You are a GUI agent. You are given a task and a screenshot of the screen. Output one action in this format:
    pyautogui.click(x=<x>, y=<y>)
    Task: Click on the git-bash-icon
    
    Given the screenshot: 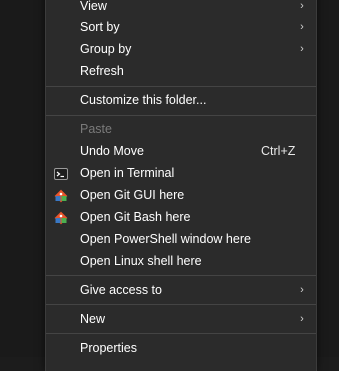 What is the action you would take?
    pyautogui.click(x=61, y=217)
    